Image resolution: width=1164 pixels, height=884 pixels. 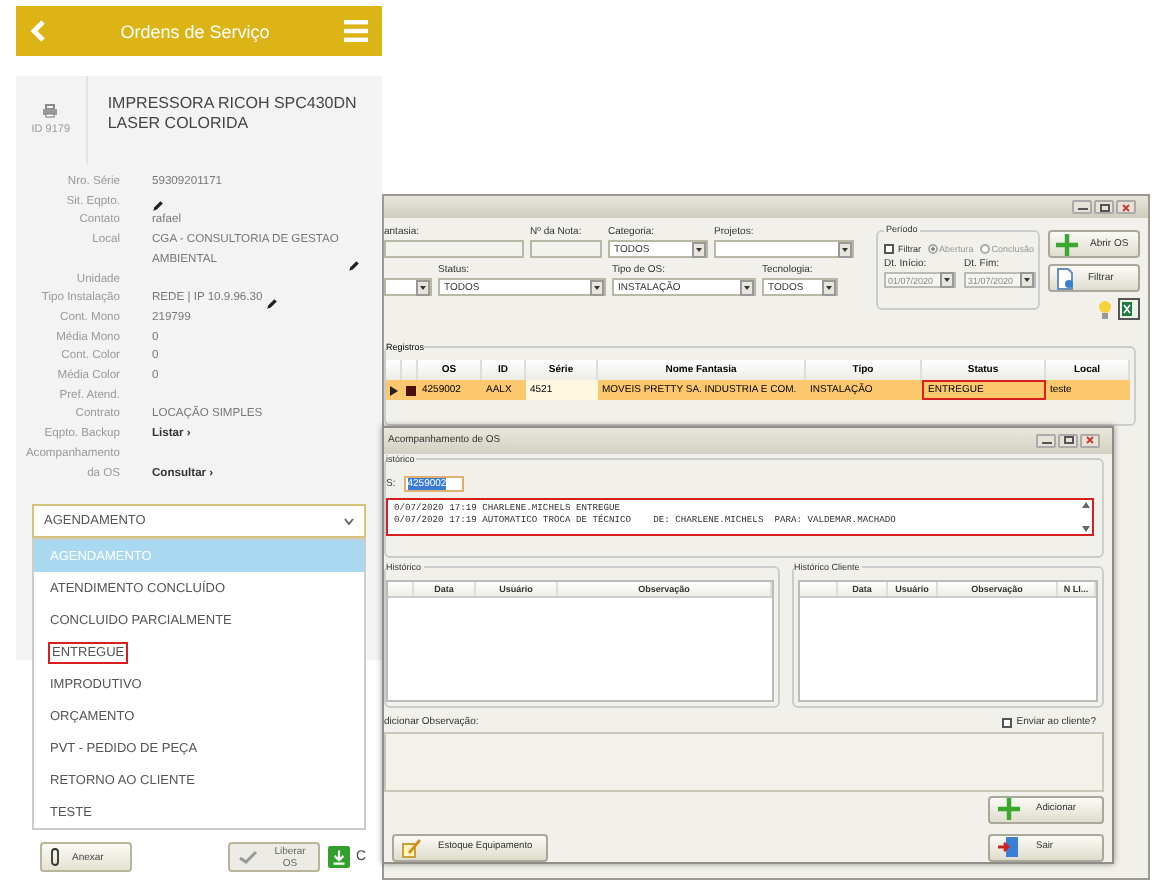 What do you see at coordinates (195, 31) in the screenshot?
I see `header-title: Ordens de Serviço` at bounding box center [195, 31].